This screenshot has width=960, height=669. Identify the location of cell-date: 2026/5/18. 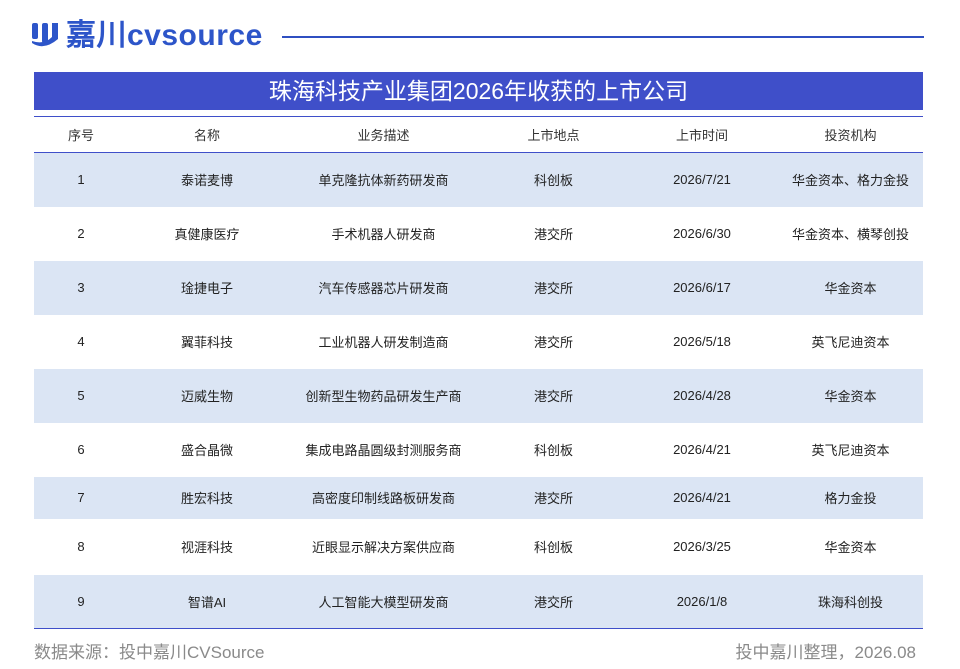
(702, 341).